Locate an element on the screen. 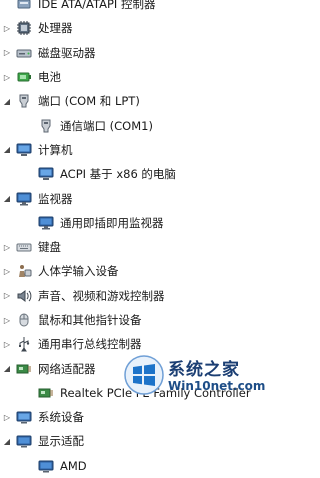 The image size is (320, 478). tree-item-label: 计算机 is located at coordinates (55, 149).